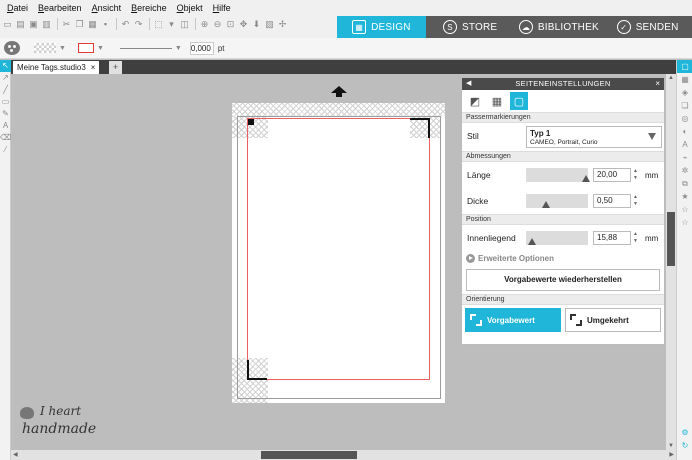 The width and height of the screenshot is (692, 460). I want to click on text-style-icon: A, so click(684, 144).